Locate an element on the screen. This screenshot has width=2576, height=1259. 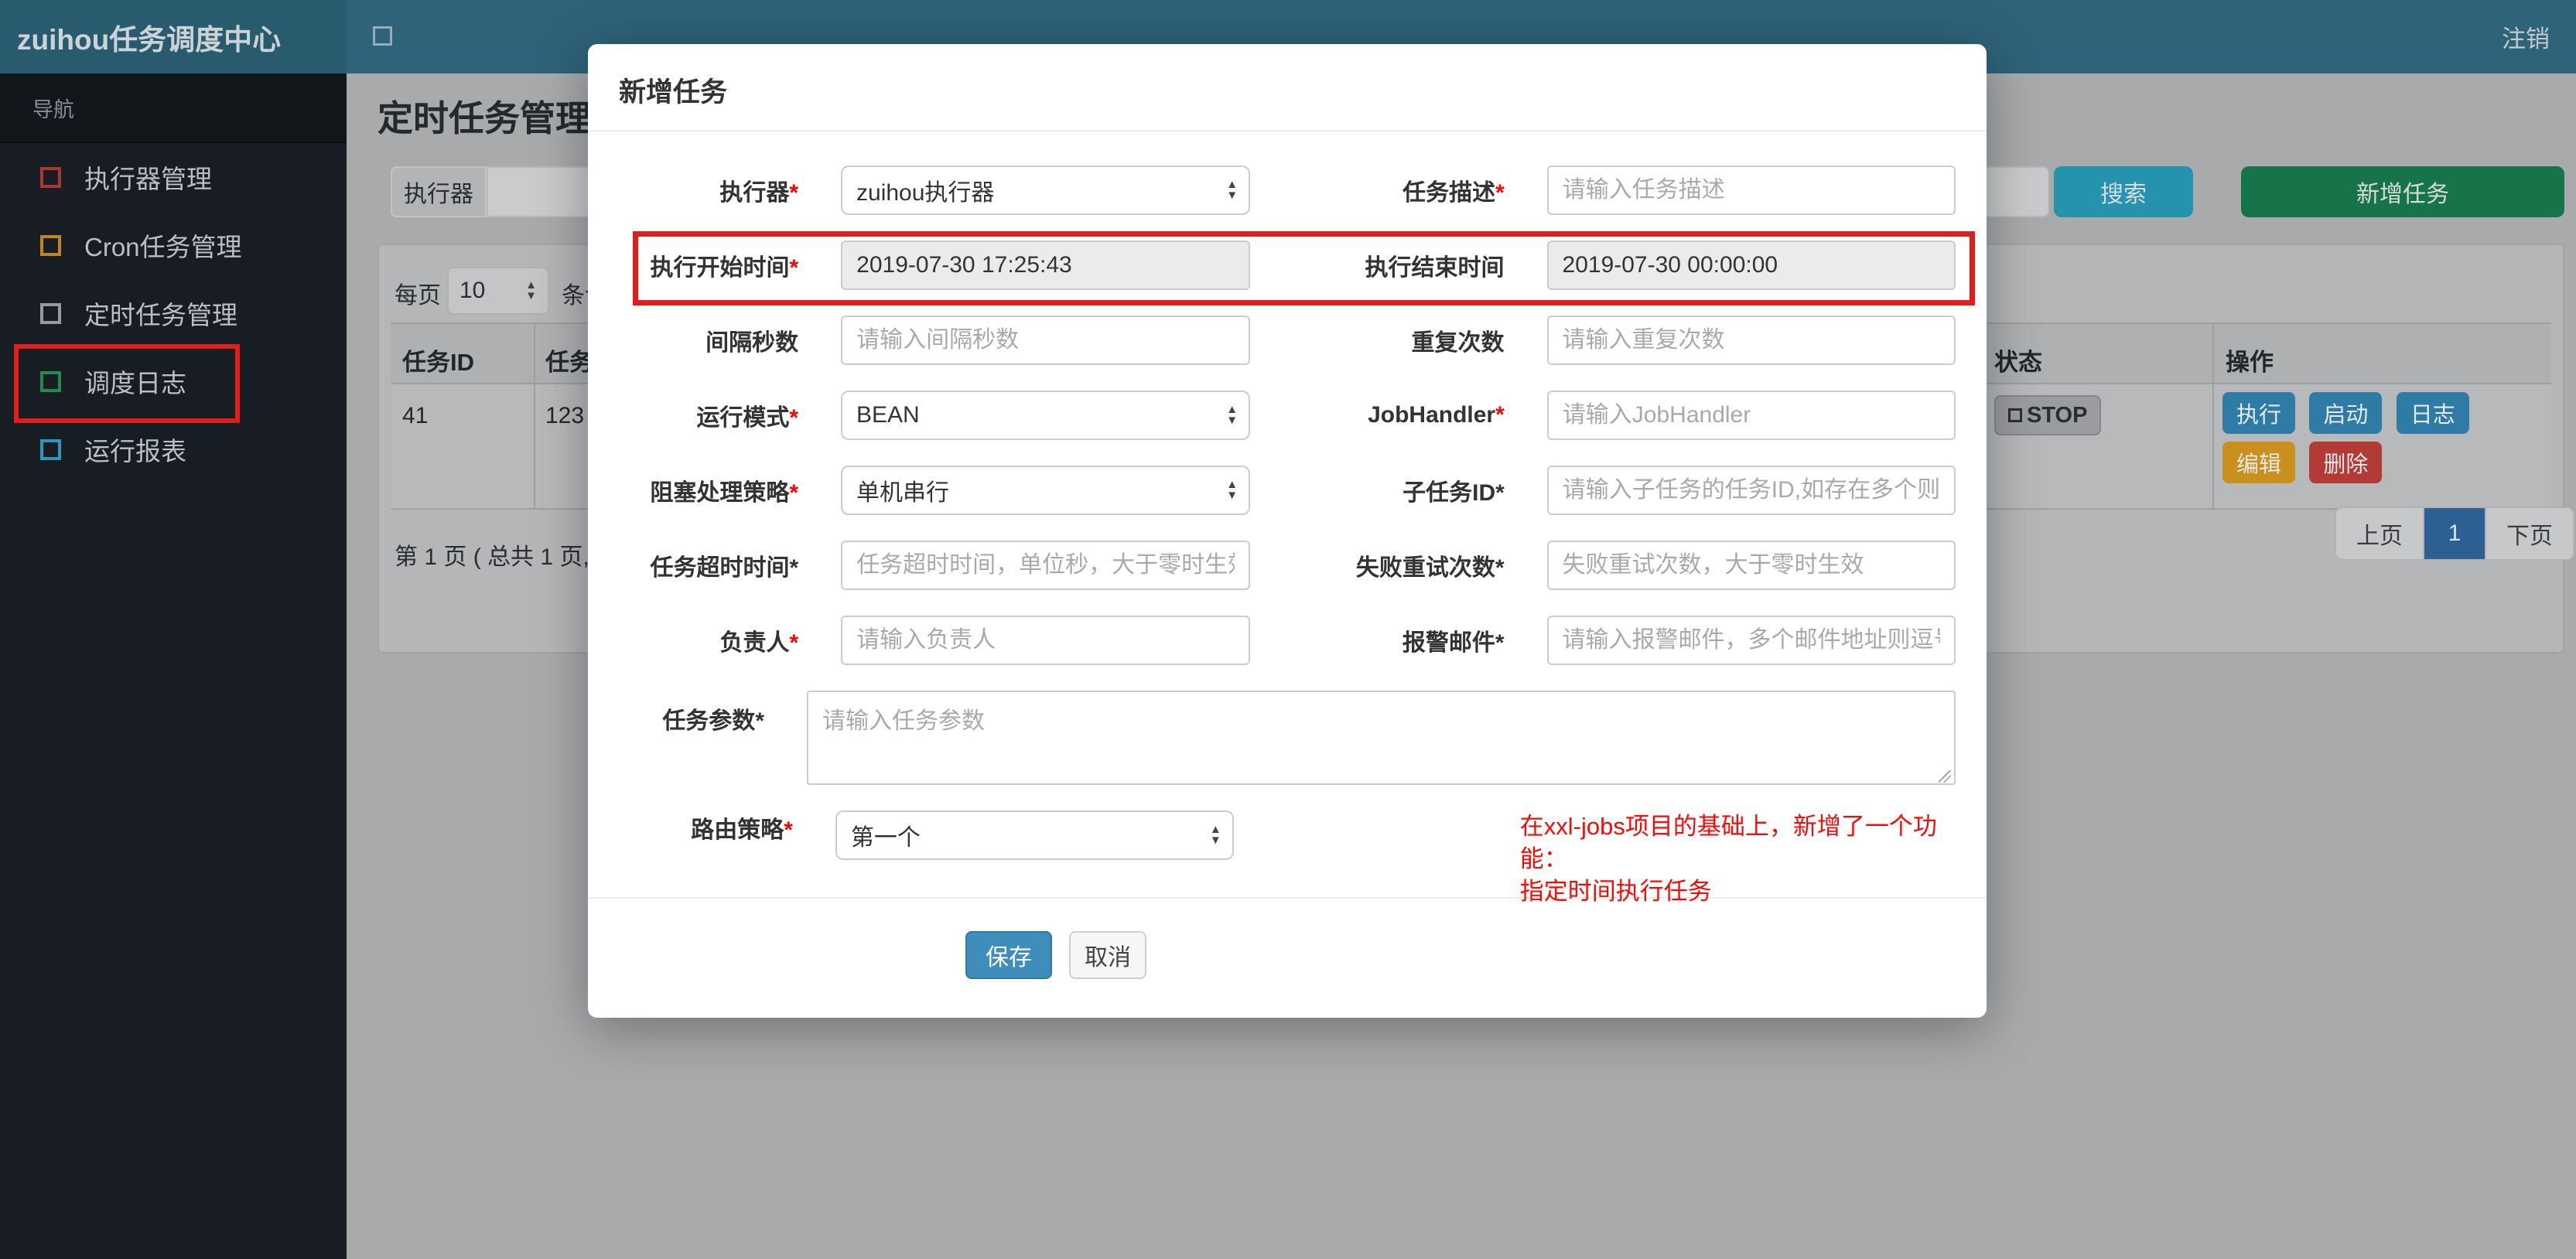
current-page-button: 1 is located at coordinates (2455, 534).